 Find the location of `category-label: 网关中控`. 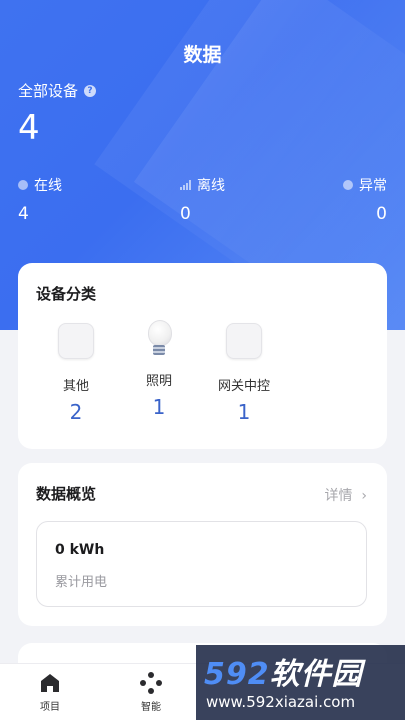

category-label: 网关中控 is located at coordinates (243, 386).